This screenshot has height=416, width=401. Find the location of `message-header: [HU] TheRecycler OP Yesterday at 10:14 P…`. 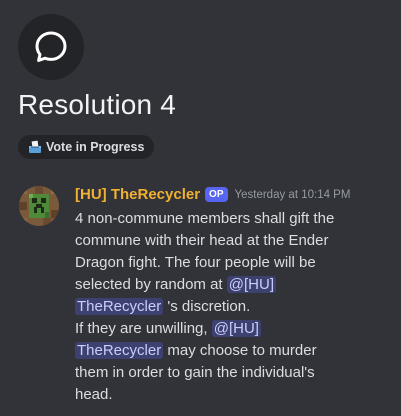

message-header: [HU] TheRecycler OP Yesterday at 10:14 P… is located at coordinates (212, 194).